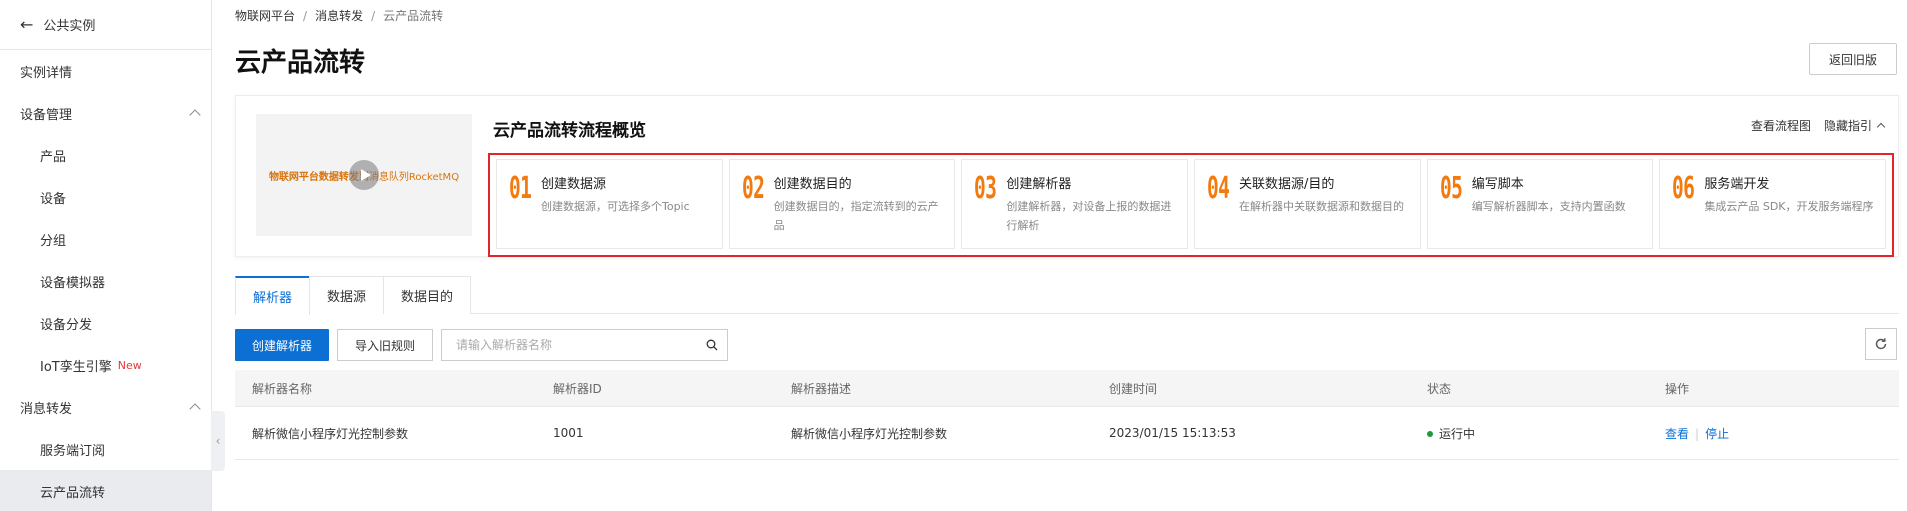 Image resolution: width=1907 pixels, height=511 pixels. Describe the element at coordinates (1847, 126) in the screenshot. I see `hide-guide-label: 隐藏指引` at that location.